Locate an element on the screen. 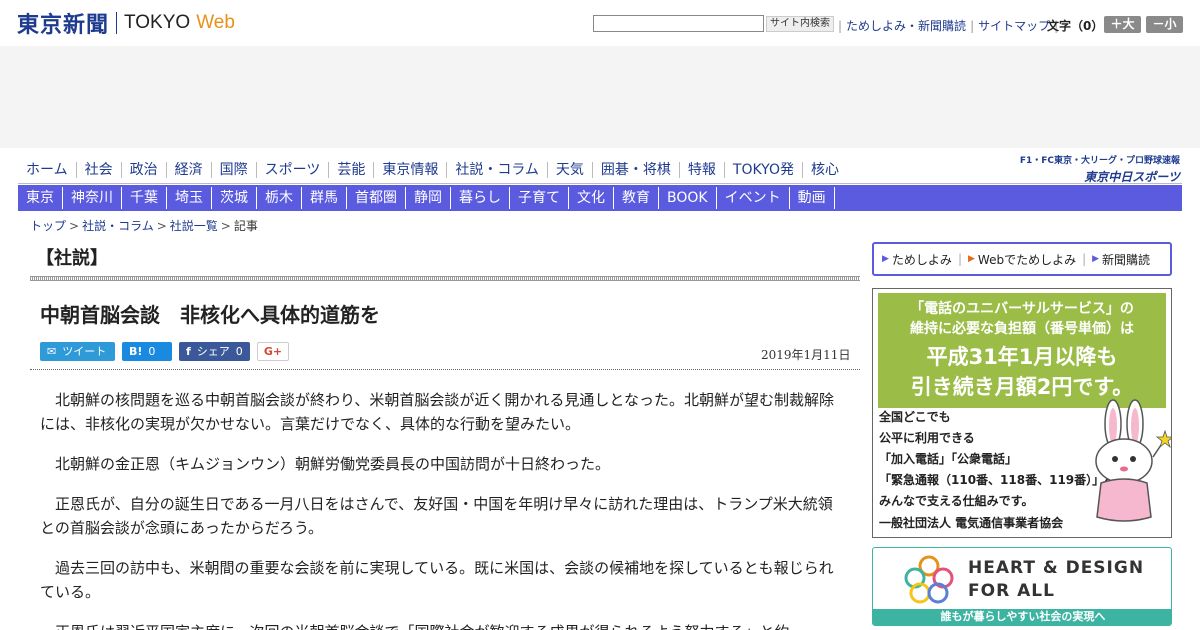 This screenshot has height=630, width=1200. heart-design-for-all-ad: HEART & DESIGN FOR ALL 誰もが暮らしやすい社会の実現へ is located at coordinates (1022, 586).